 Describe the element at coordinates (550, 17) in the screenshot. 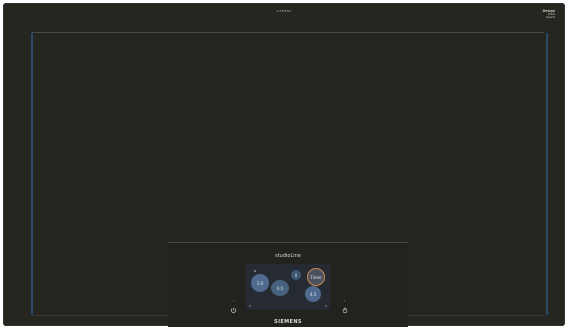

I see `badge-line-3: Award` at that location.